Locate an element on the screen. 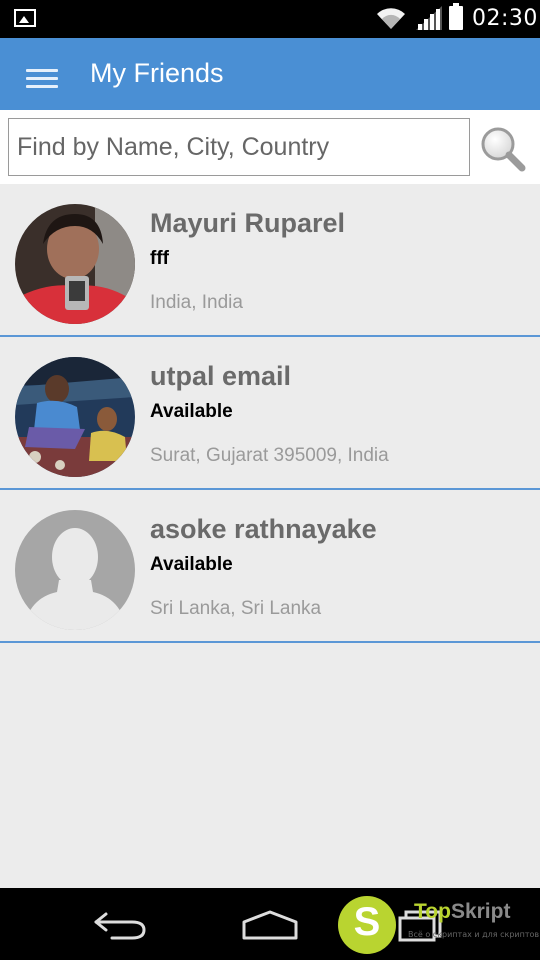  friend-location: Surat, Gujarat 395009, India is located at coordinates (269, 455).